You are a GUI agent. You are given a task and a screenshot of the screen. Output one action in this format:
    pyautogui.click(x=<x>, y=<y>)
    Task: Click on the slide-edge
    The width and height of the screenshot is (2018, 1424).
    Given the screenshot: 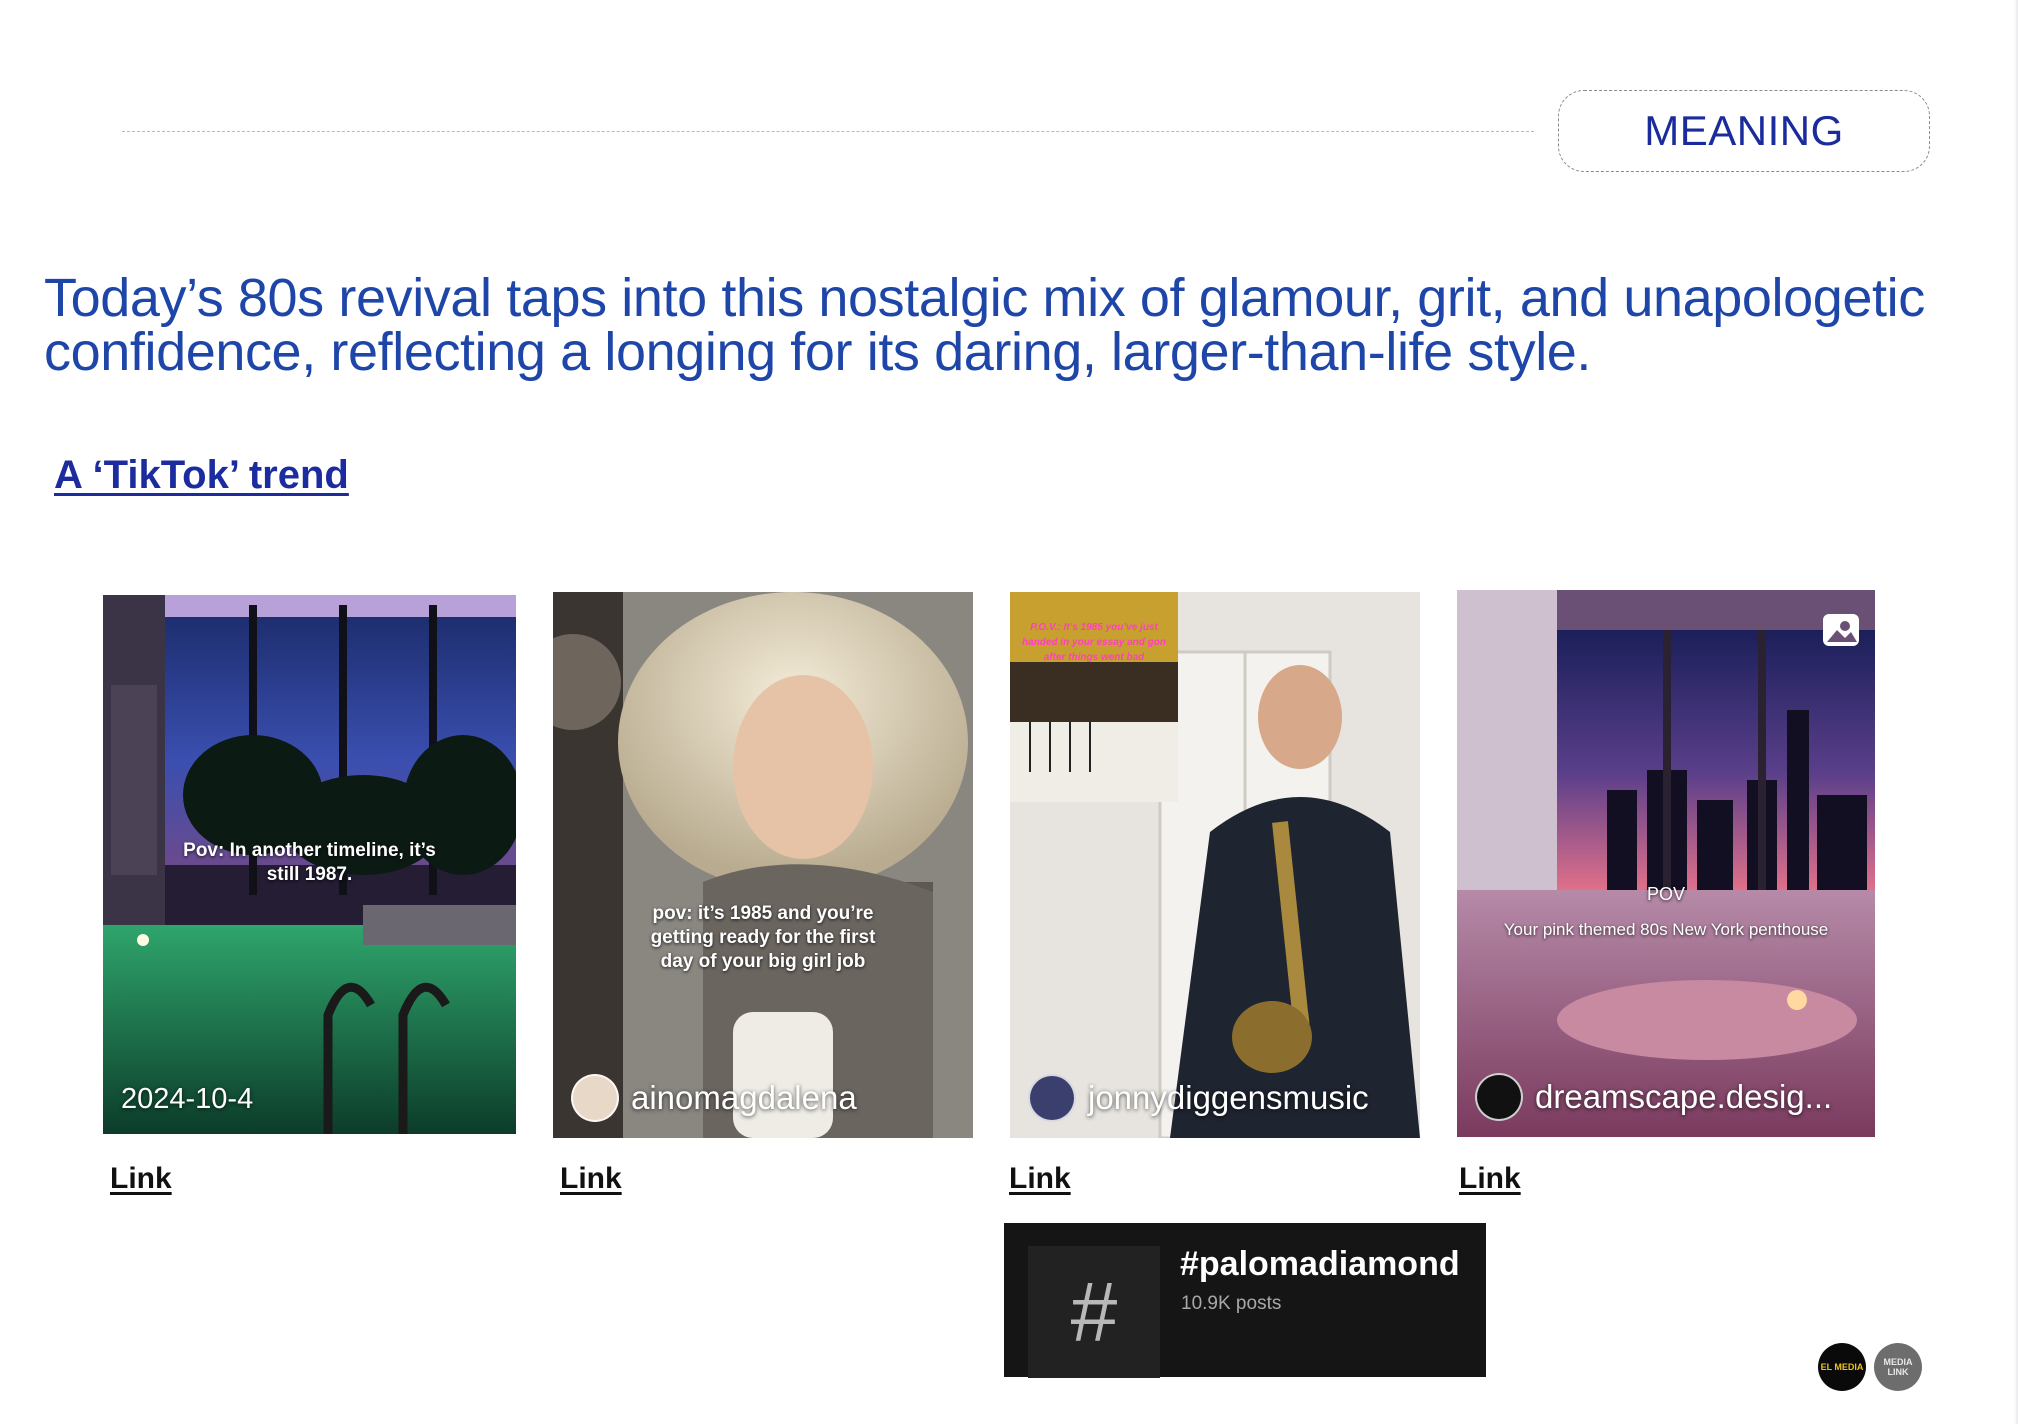 What is the action you would take?
    pyautogui.click(x=2016, y=712)
    